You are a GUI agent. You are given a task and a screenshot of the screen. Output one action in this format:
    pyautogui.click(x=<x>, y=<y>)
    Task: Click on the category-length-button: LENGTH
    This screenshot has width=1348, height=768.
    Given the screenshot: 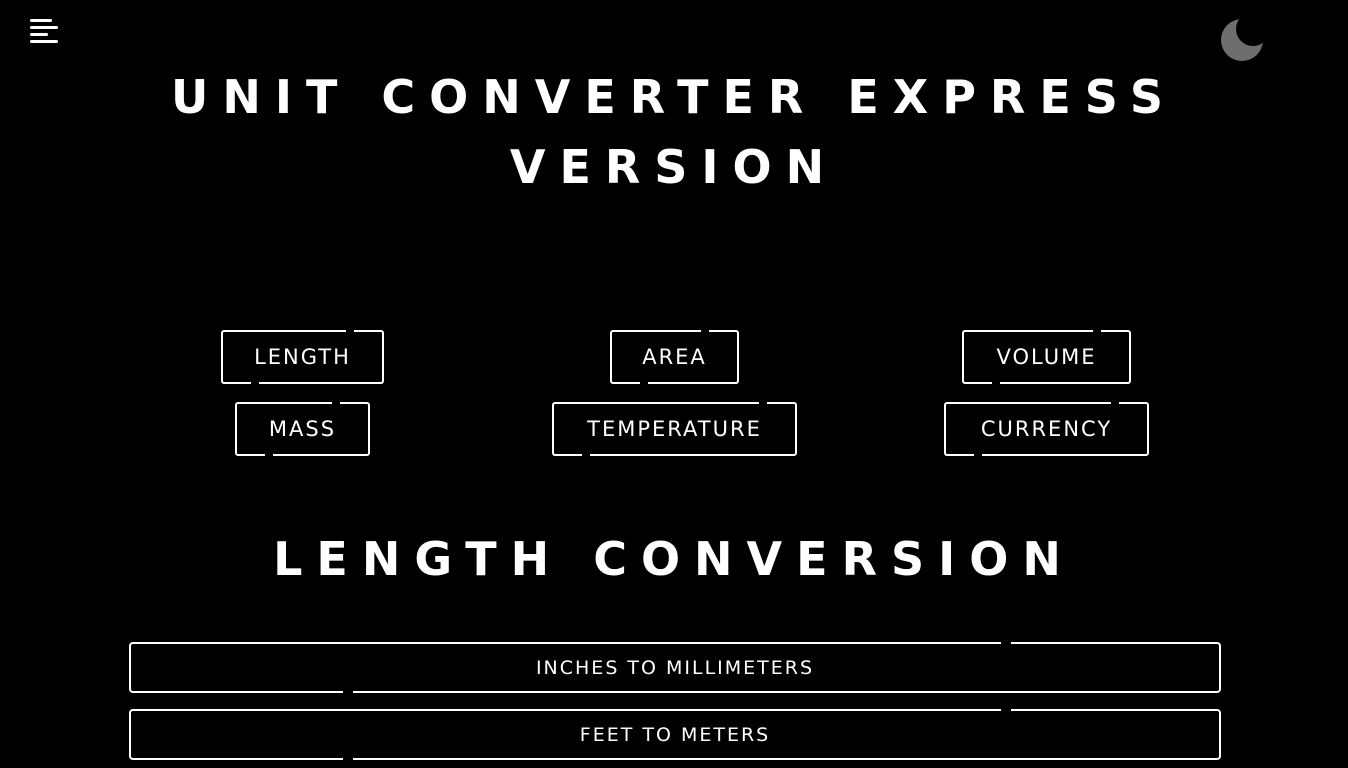 What is the action you would take?
    pyautogui.click(x=302, y=357)
    